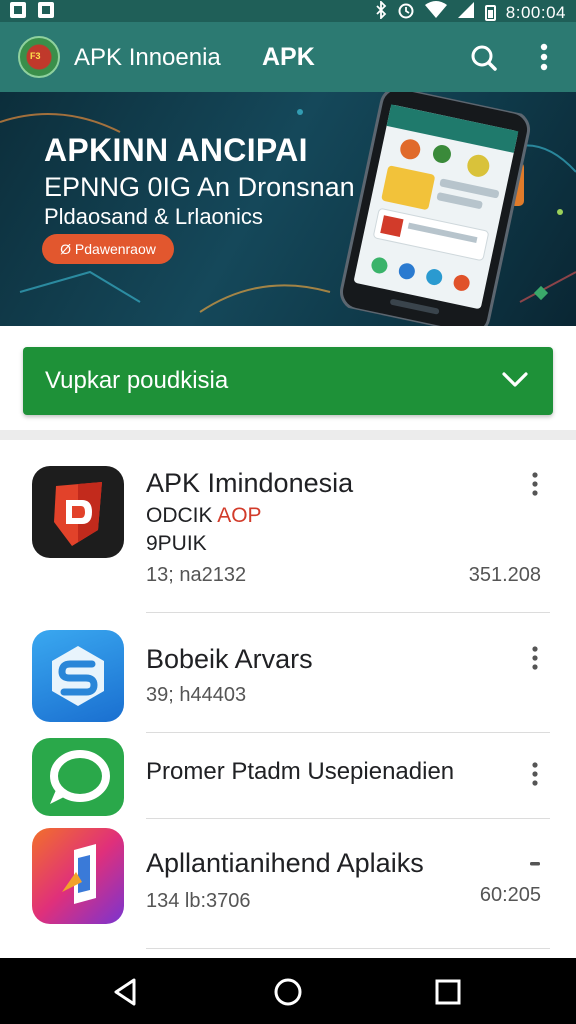  I want to click on overflow-menu-button, so click(544, 57).